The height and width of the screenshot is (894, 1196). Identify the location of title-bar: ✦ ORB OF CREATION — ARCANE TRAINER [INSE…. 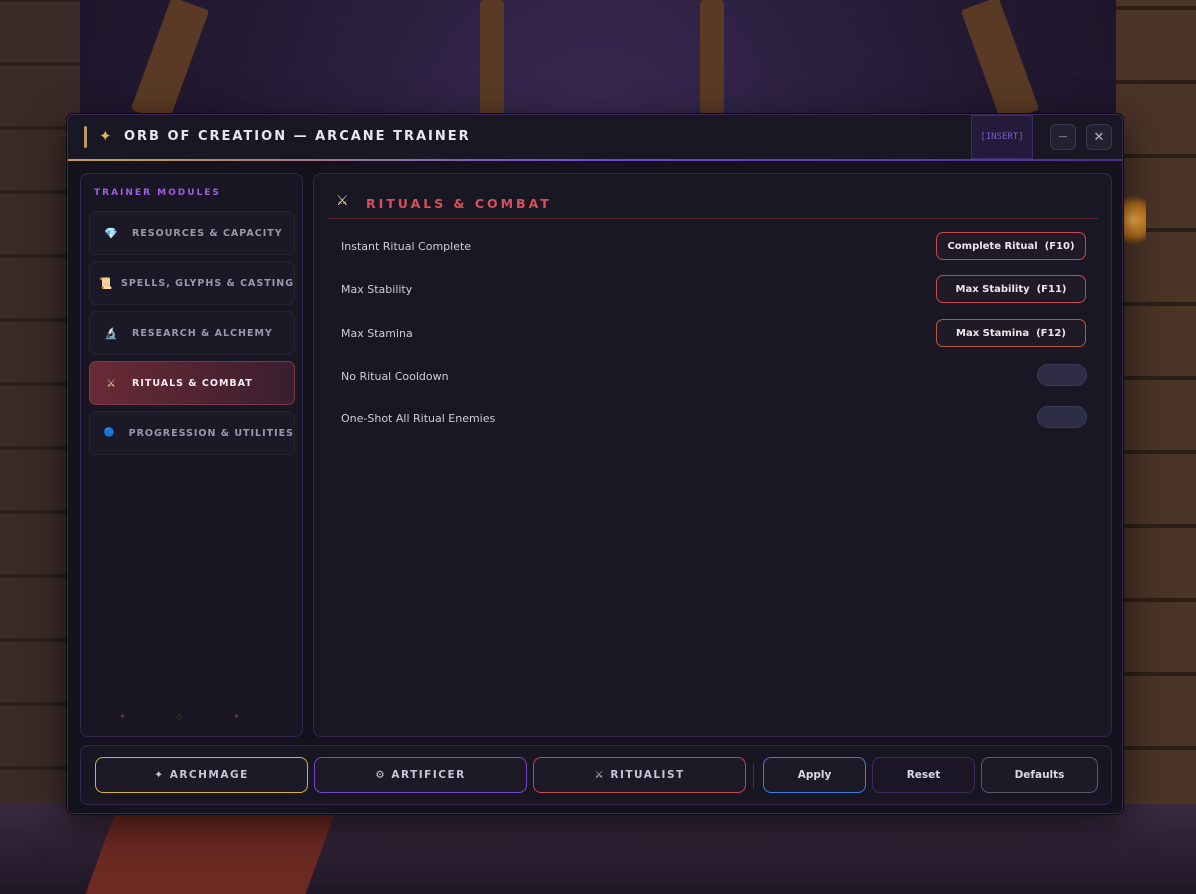
(595, 138).